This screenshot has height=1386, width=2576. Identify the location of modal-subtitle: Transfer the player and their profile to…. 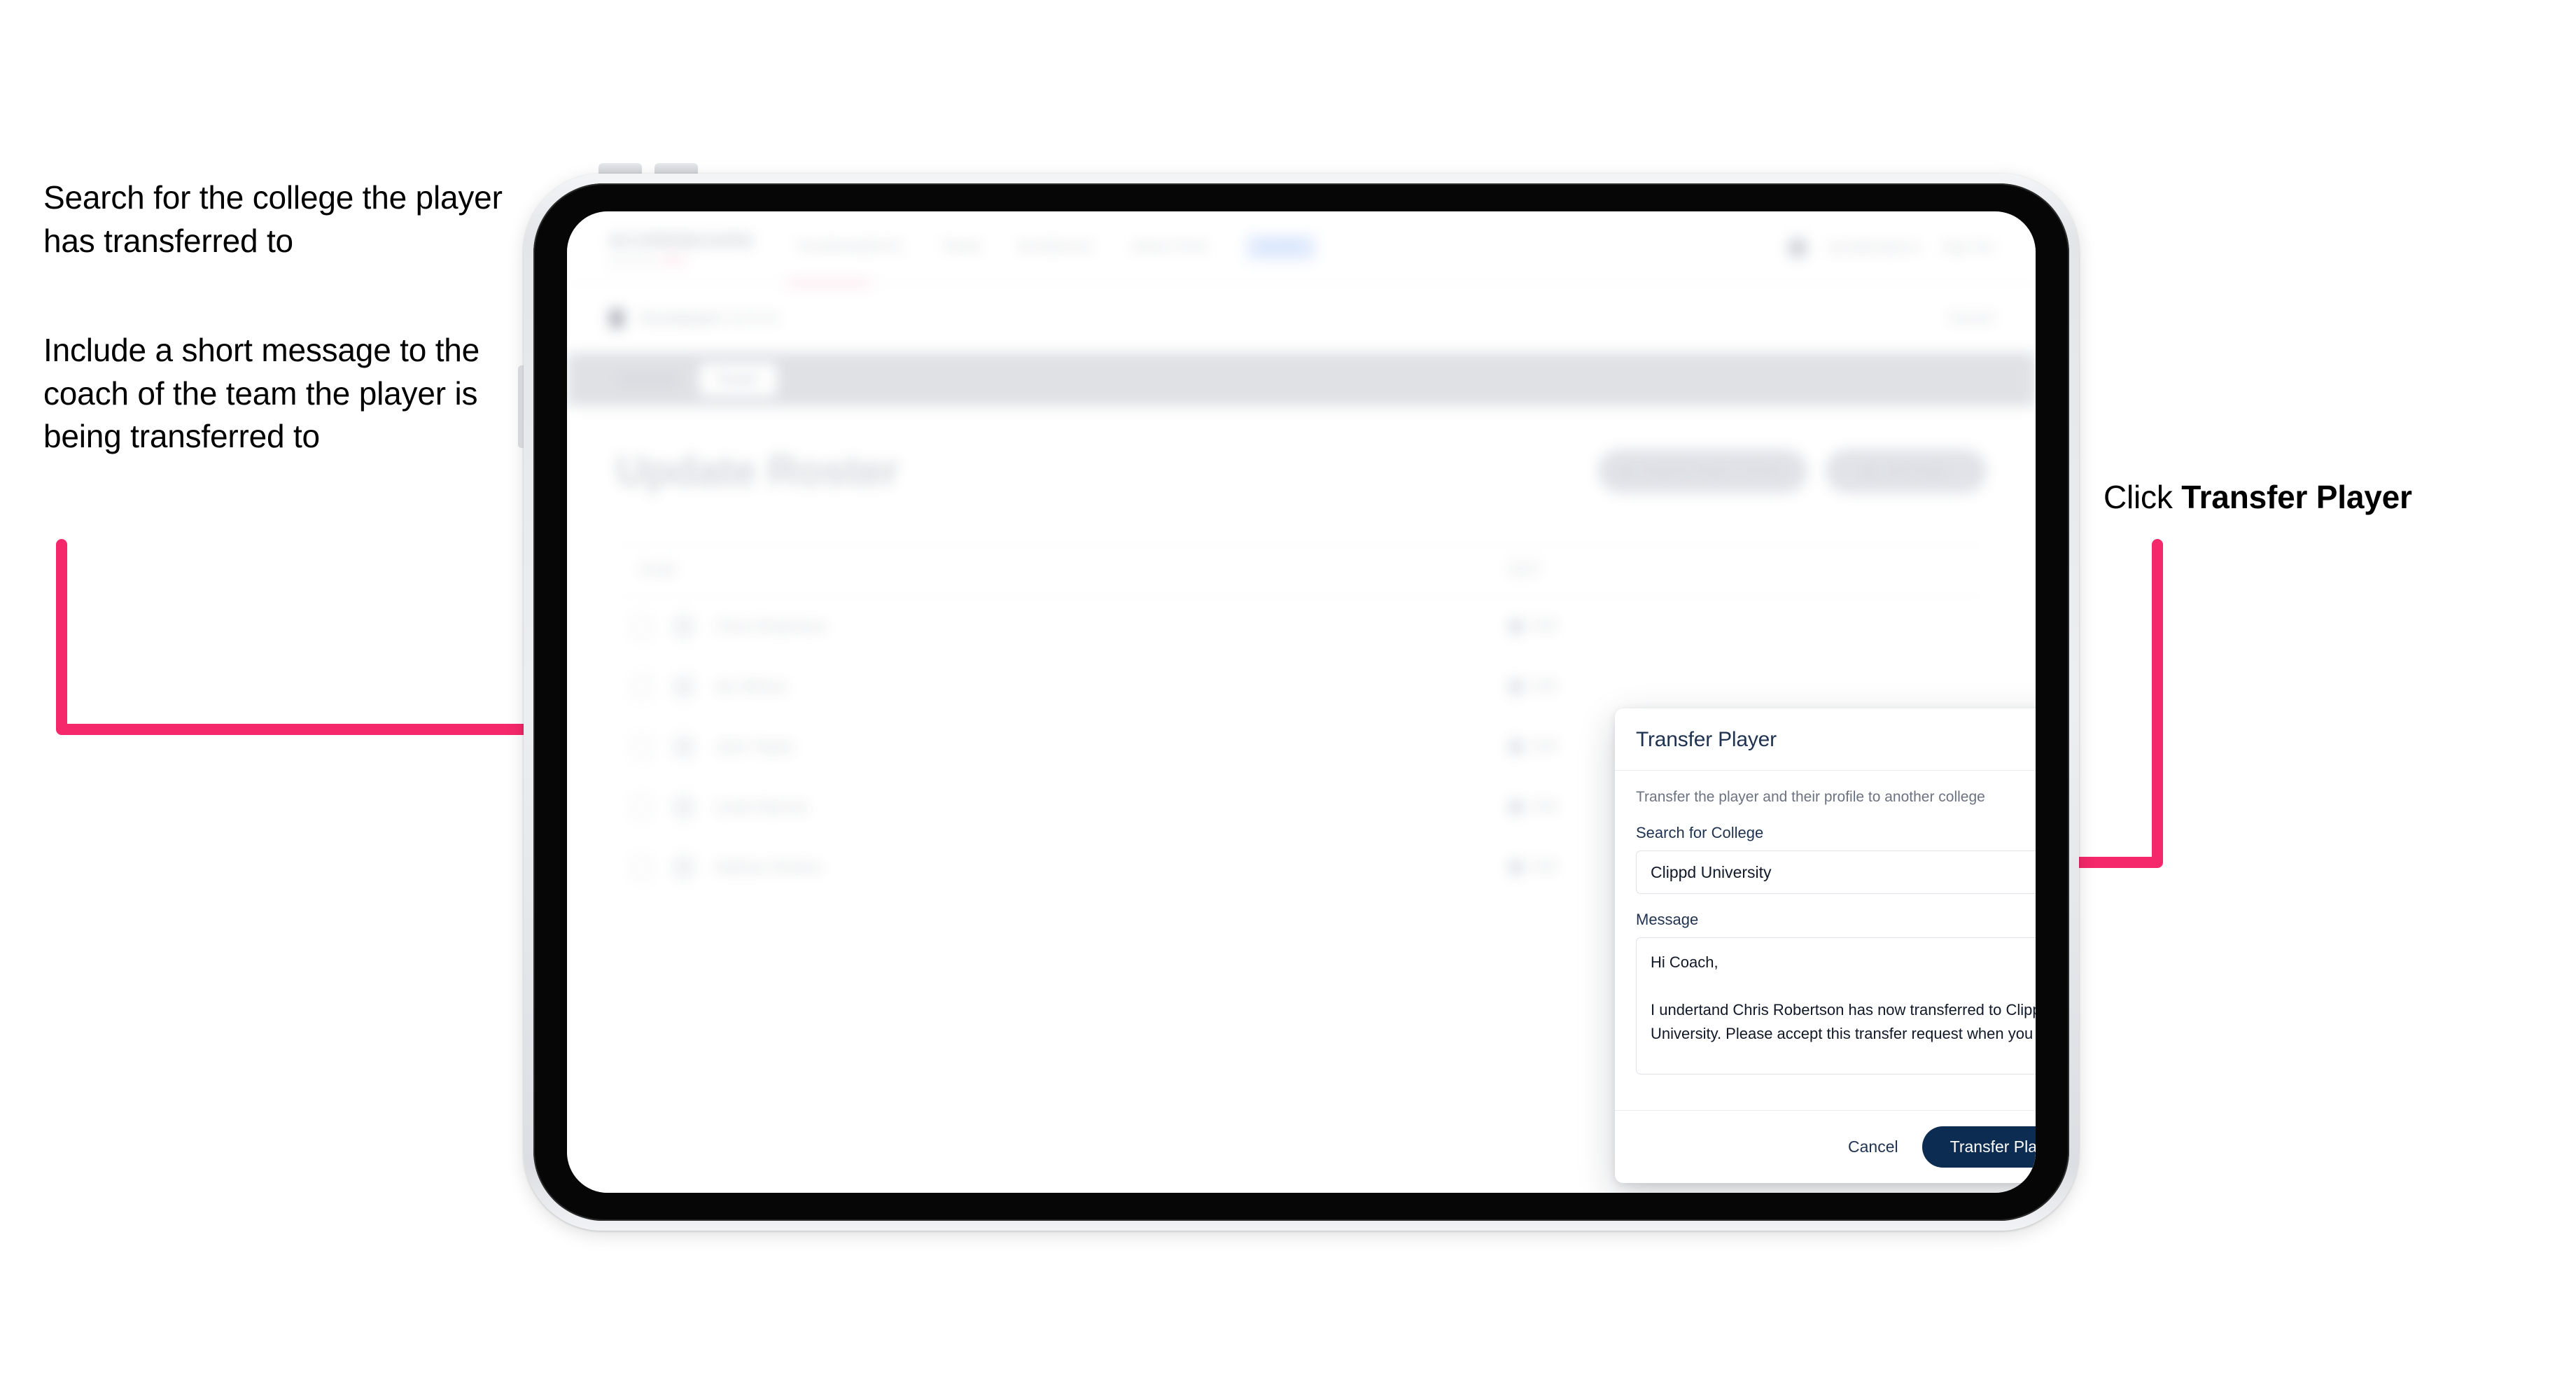
(1810, 797).